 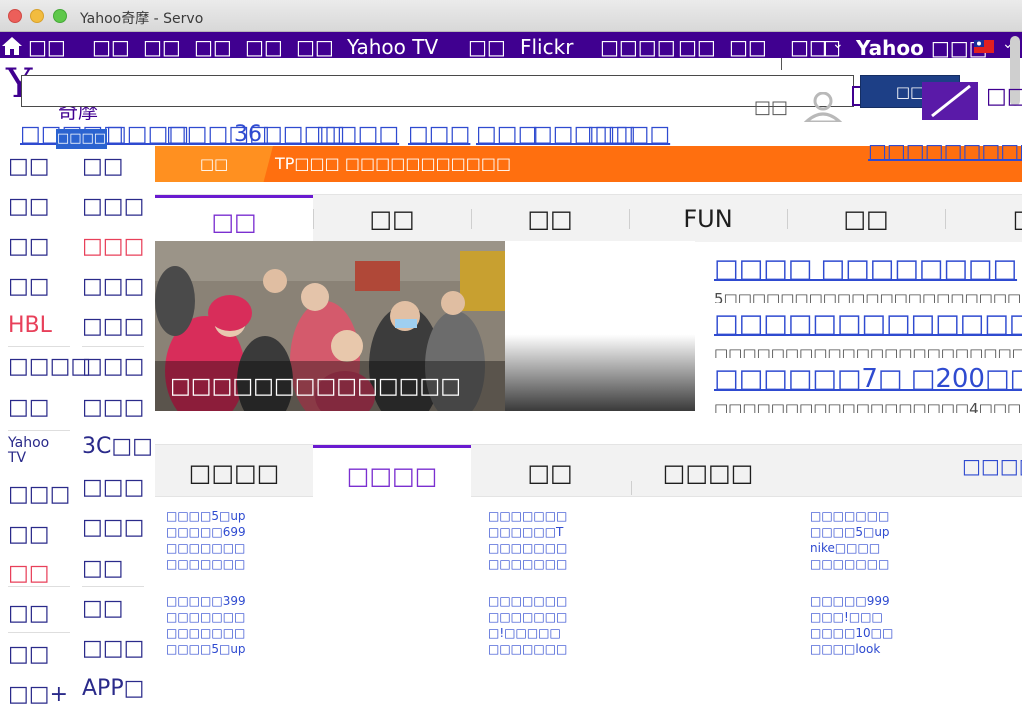 What do you see at coordinates (38, 695) in the screenshot?
I see `left-nav-item: □□+` at bounding box center [38, 695].